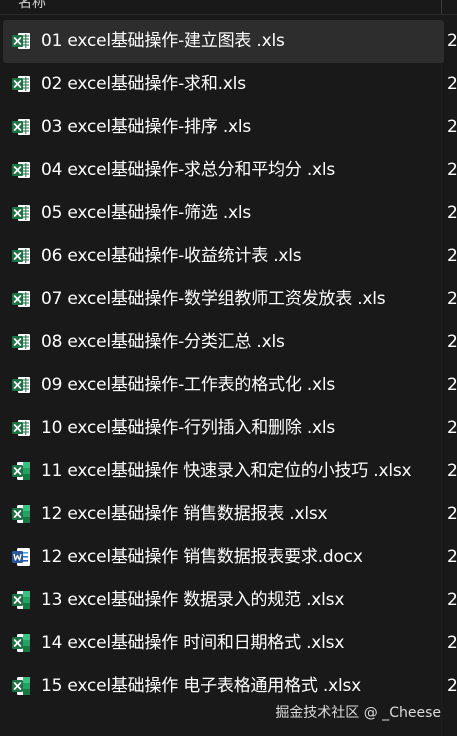 The height and width of the screenshot is (736, 457). What do you see at coordinates (193, 600) in the screenshot?
I see `file-name: 13 excel基础操作 数据录入的规范 .xlsx` at bounding box center [193, 600].